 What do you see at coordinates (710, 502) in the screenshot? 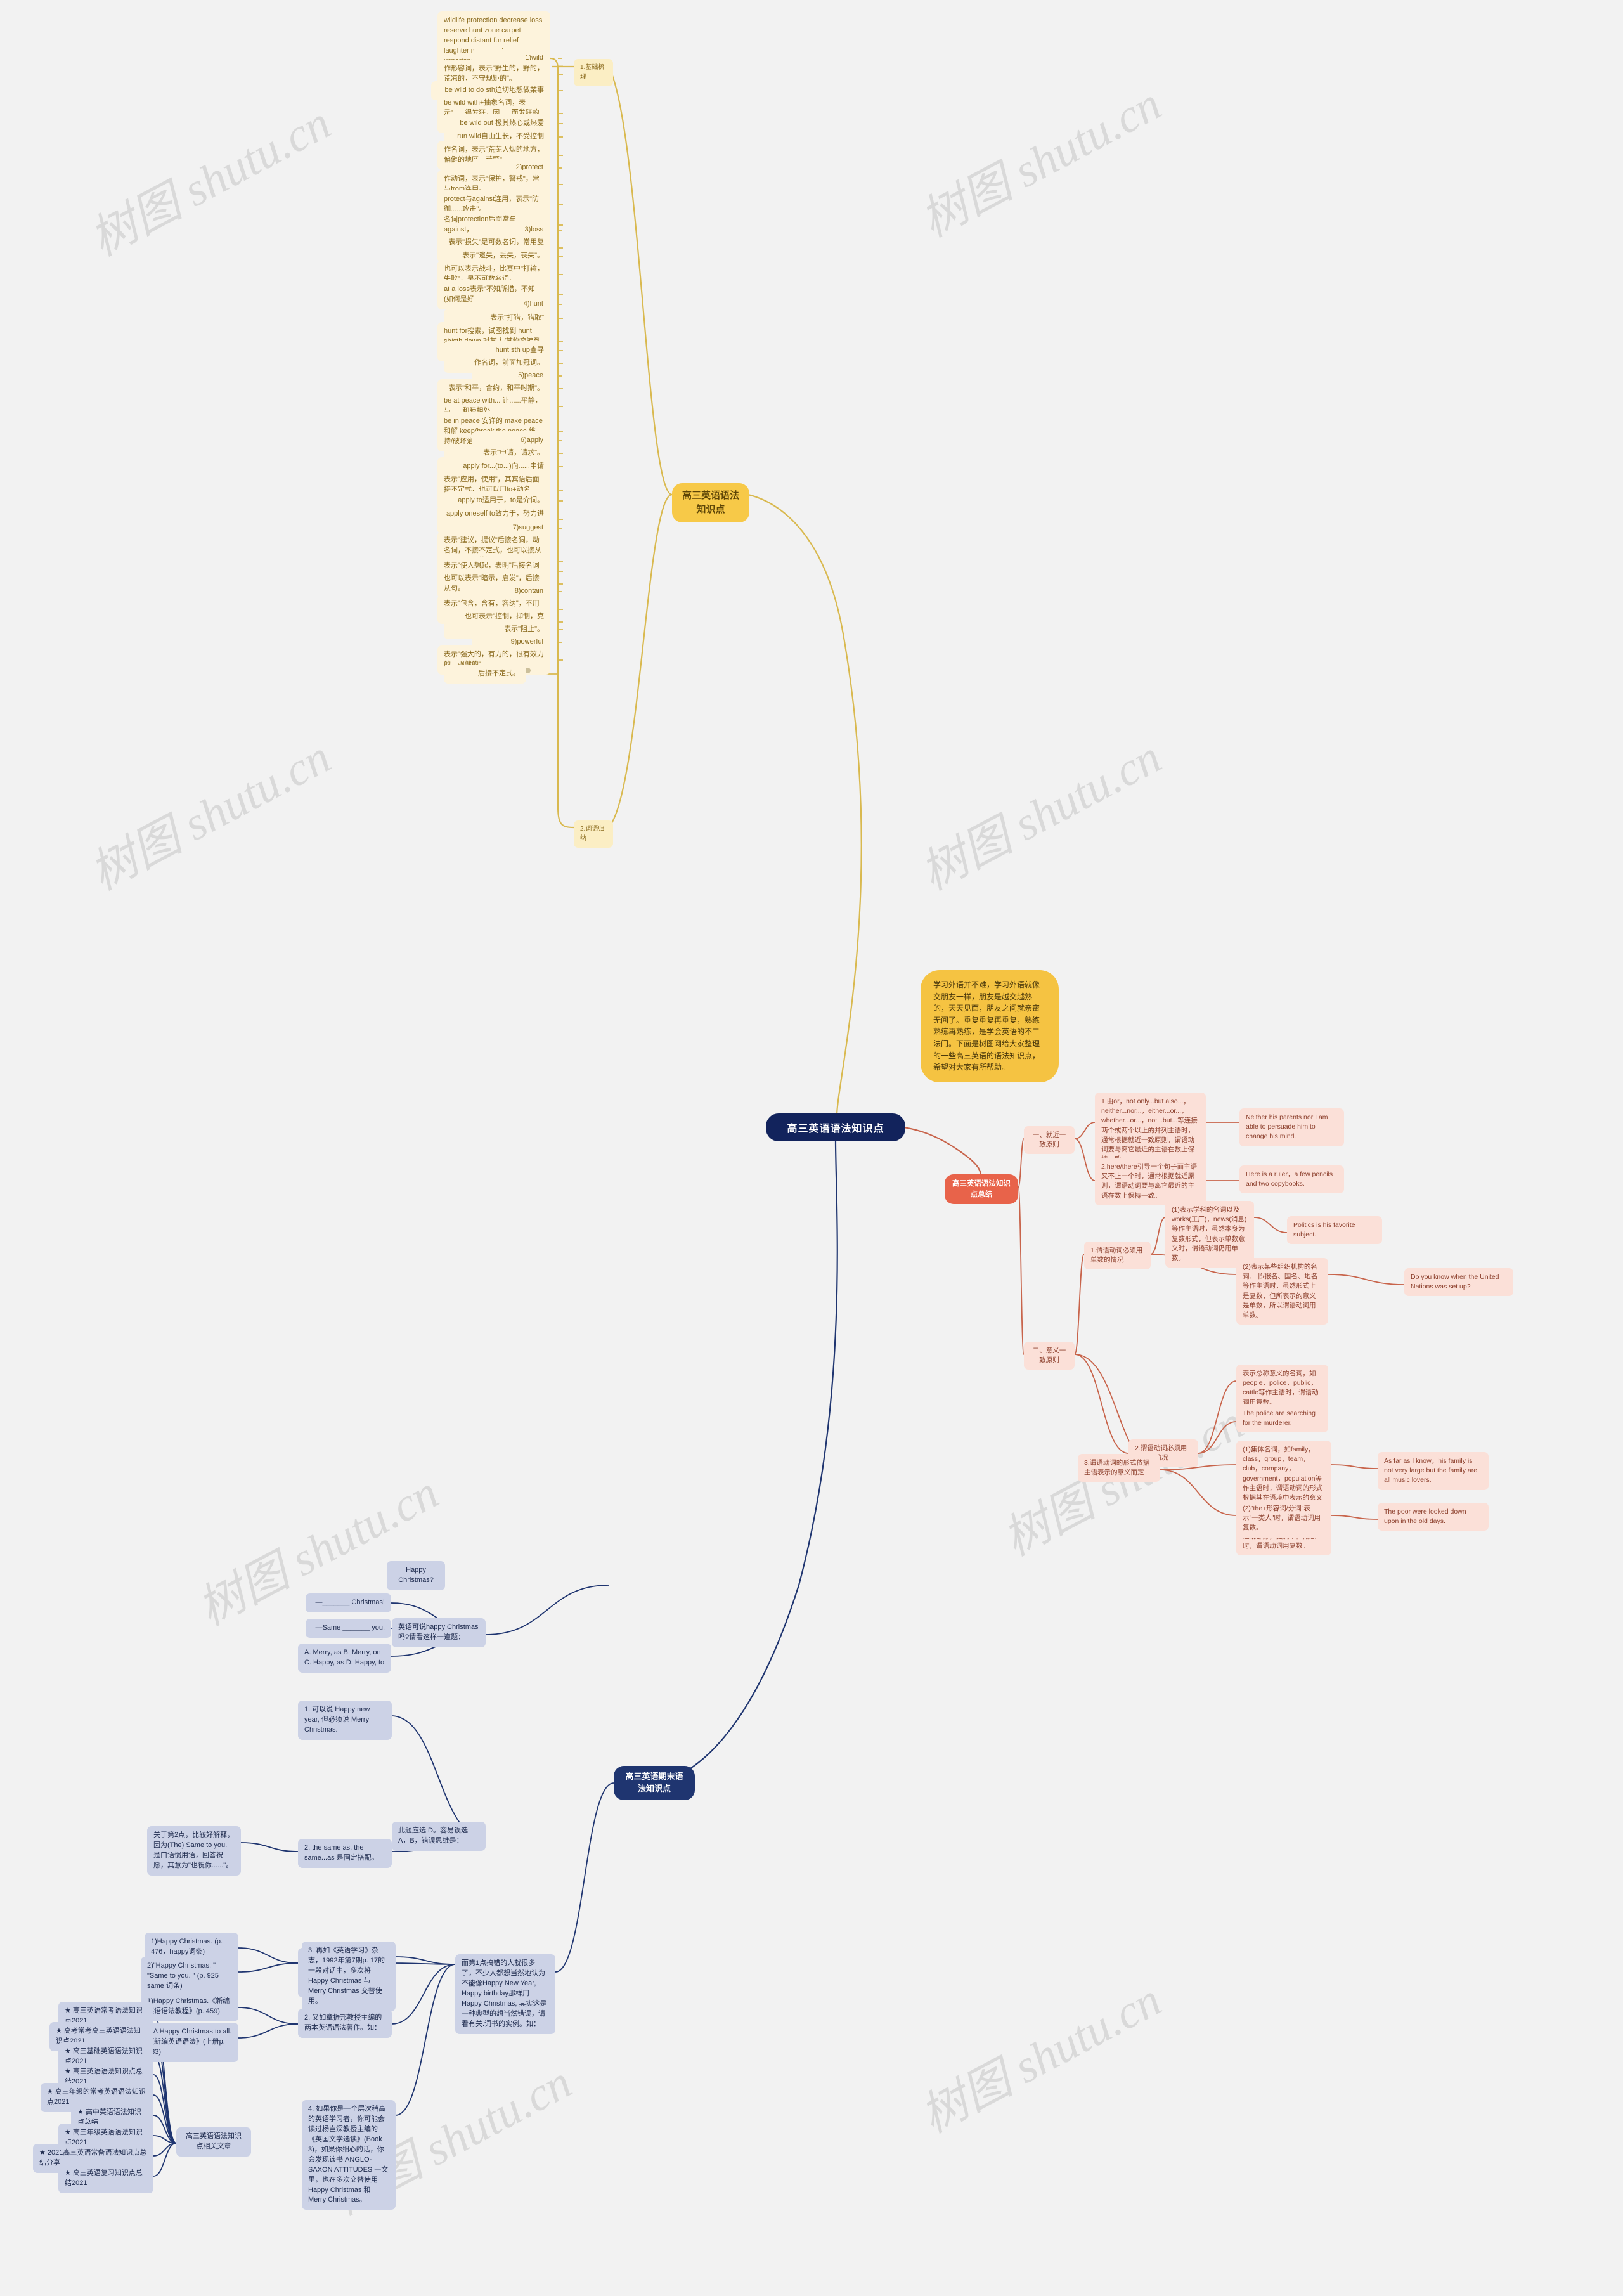
I see `branch-yellow-title: 高三英语语法知识点` at bounding box center [710, 502].